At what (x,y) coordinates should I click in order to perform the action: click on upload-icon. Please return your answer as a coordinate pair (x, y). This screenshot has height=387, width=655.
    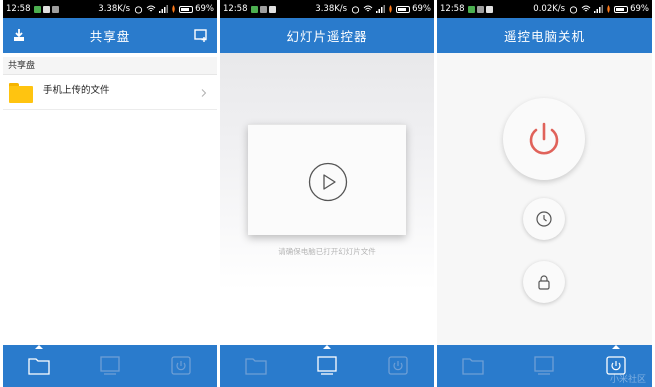
    Looking at the image, I should click on (19, 35).